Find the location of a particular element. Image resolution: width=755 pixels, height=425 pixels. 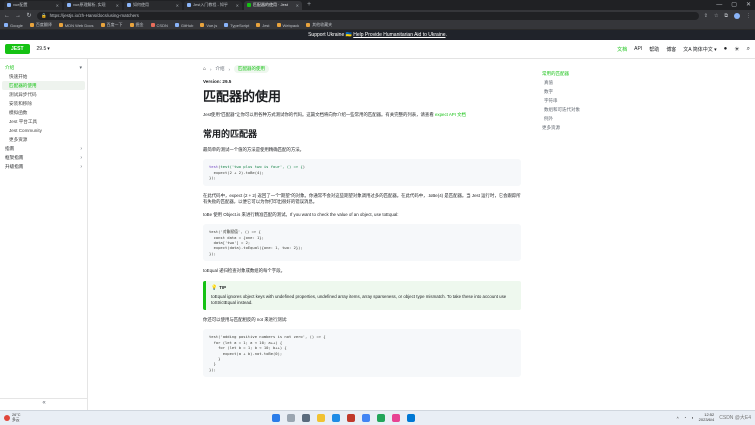

sidebar-category-frameworks: 框架指南 › is located at coordinates (43, 157).